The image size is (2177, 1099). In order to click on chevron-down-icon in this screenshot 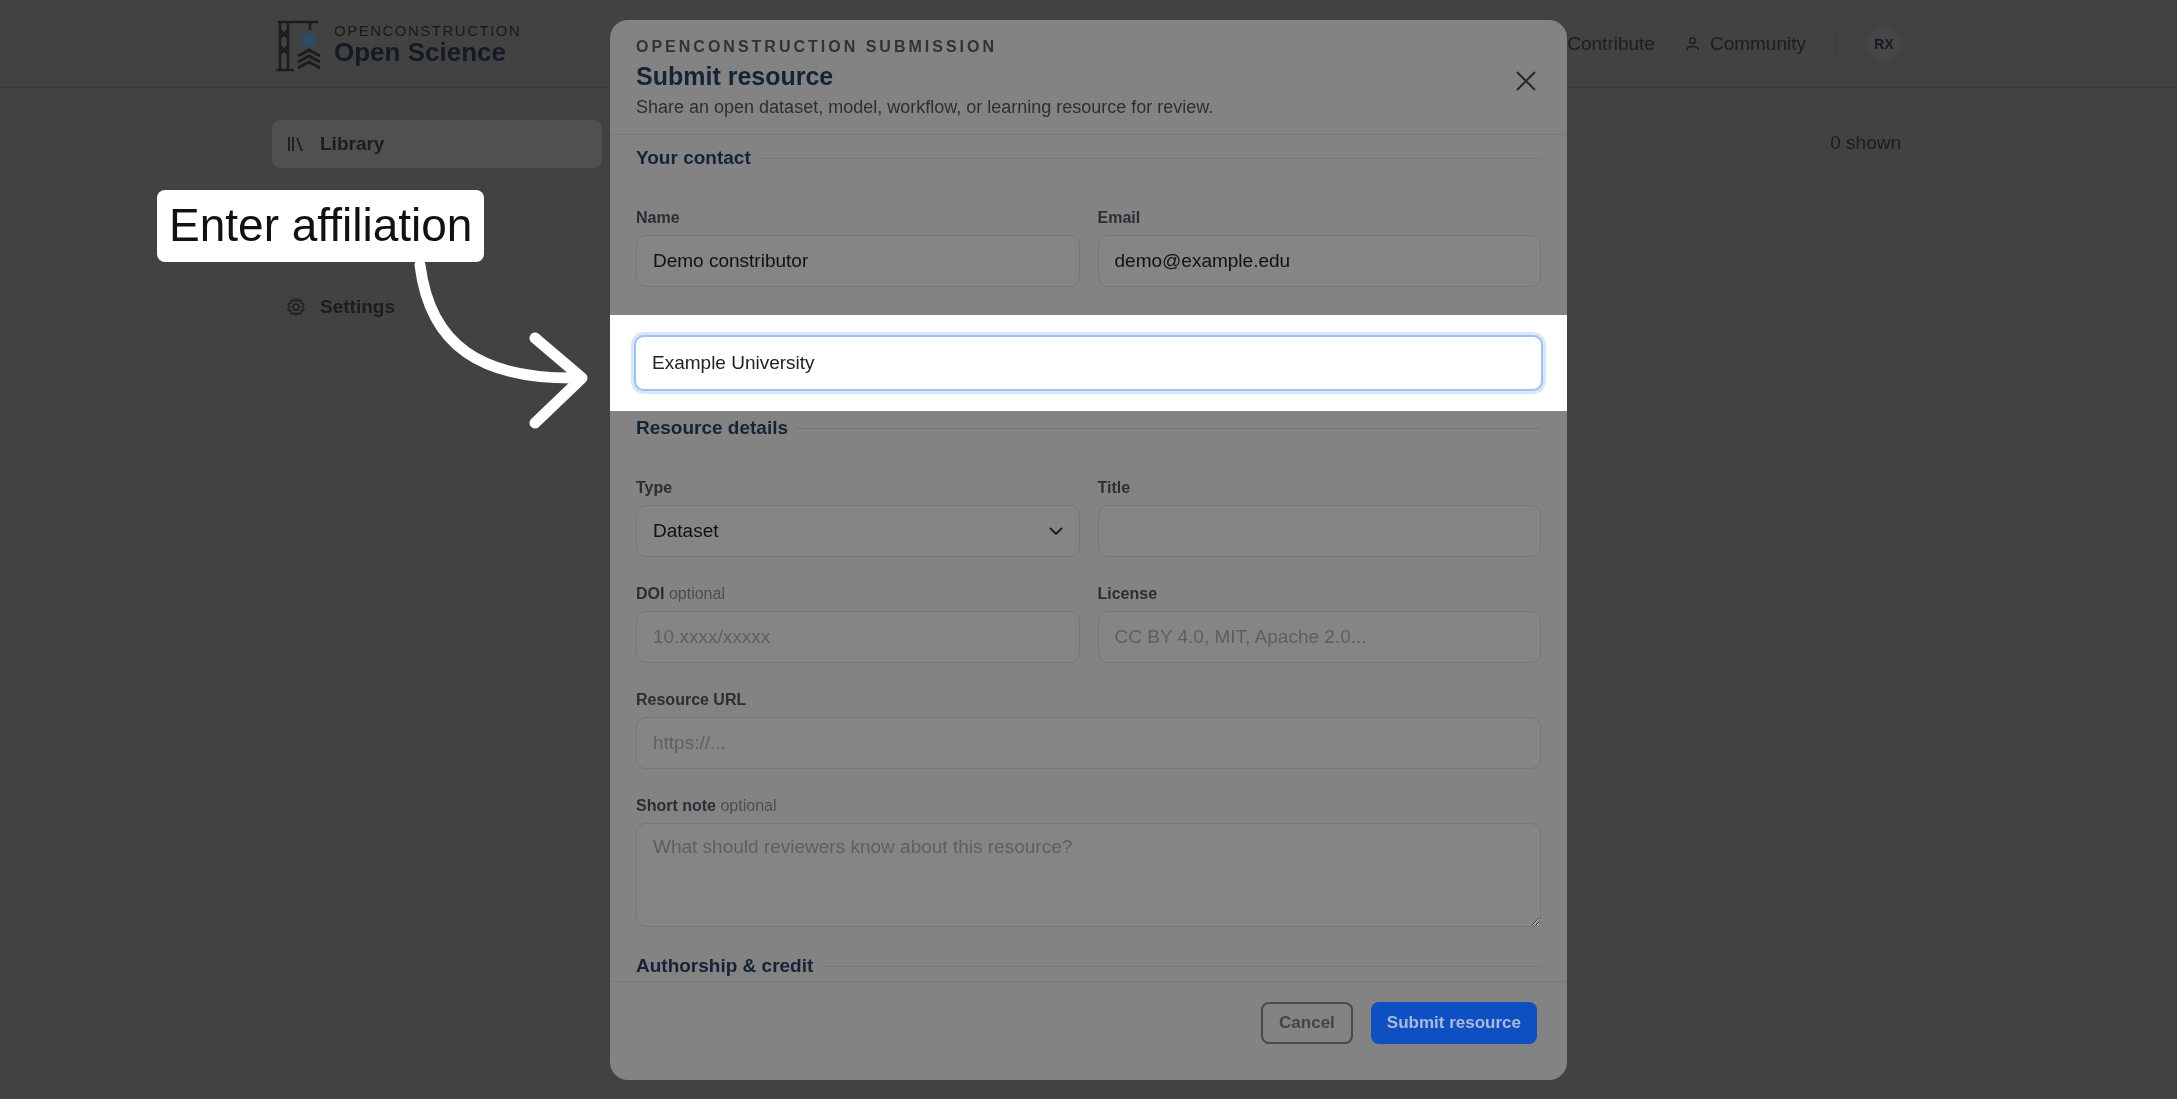, I will do `click(1055, 531)`.